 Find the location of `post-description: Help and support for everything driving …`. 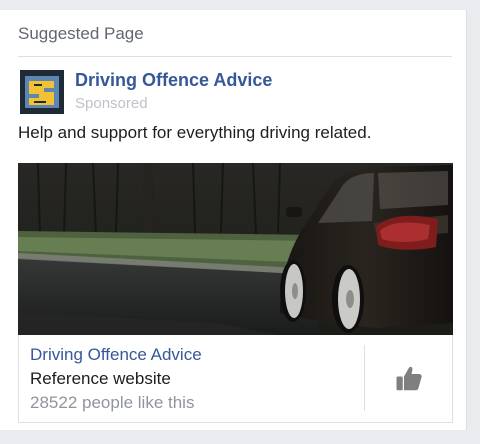

post-description: Help and support for everything driving … is located at coordinates (195, 132).